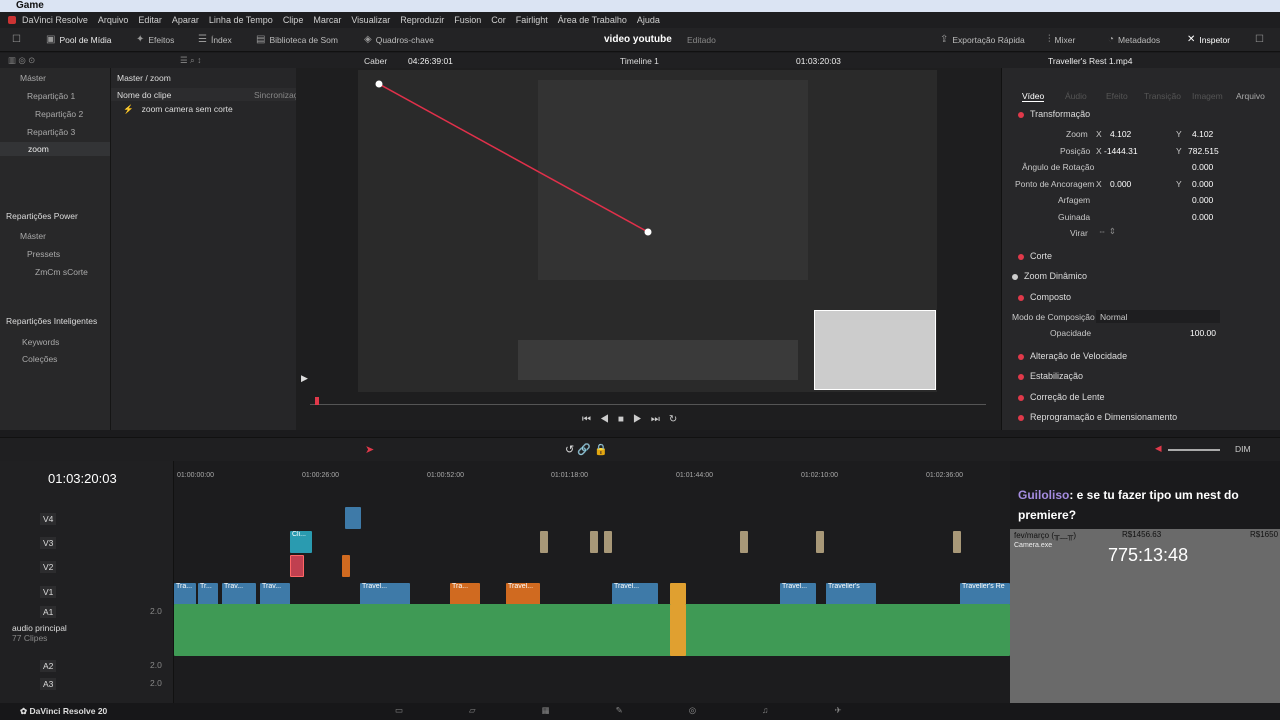  I want to click on track-a2: A2, so click(48, 666).